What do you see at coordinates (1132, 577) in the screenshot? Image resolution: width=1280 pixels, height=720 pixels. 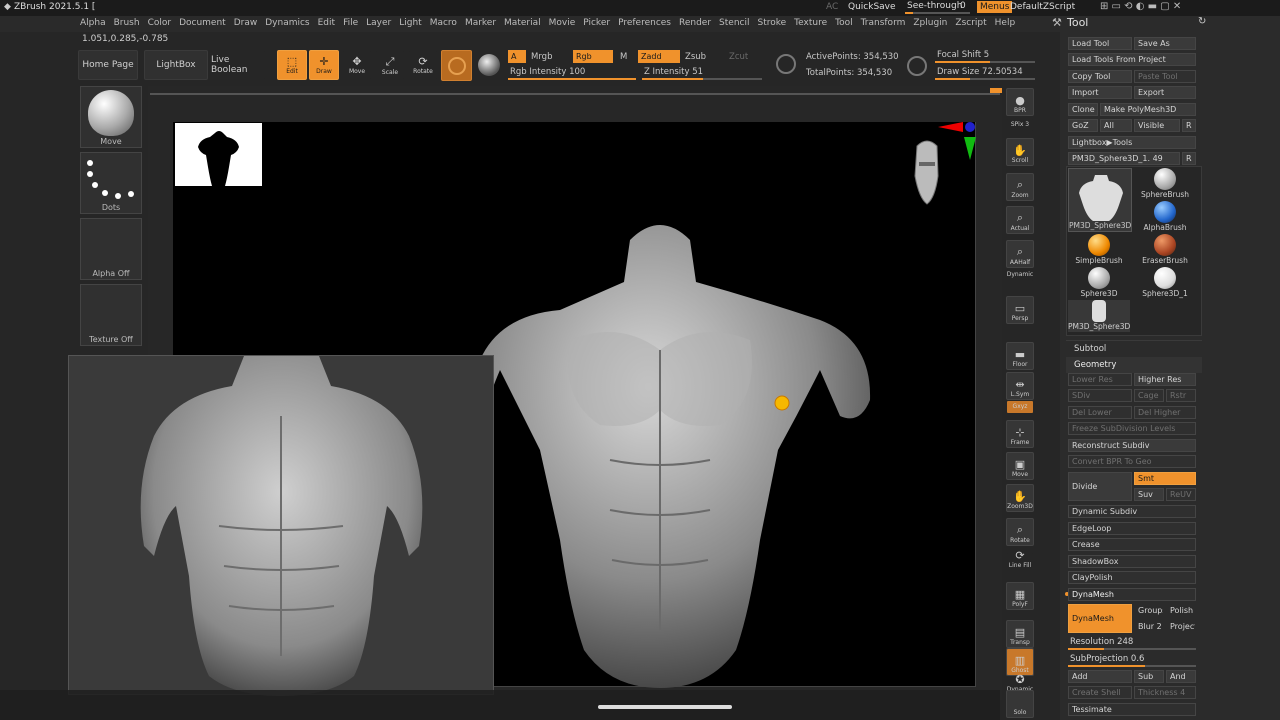 I see `claypolish-section: ClayPolish` at bounding box center [1132, 577].